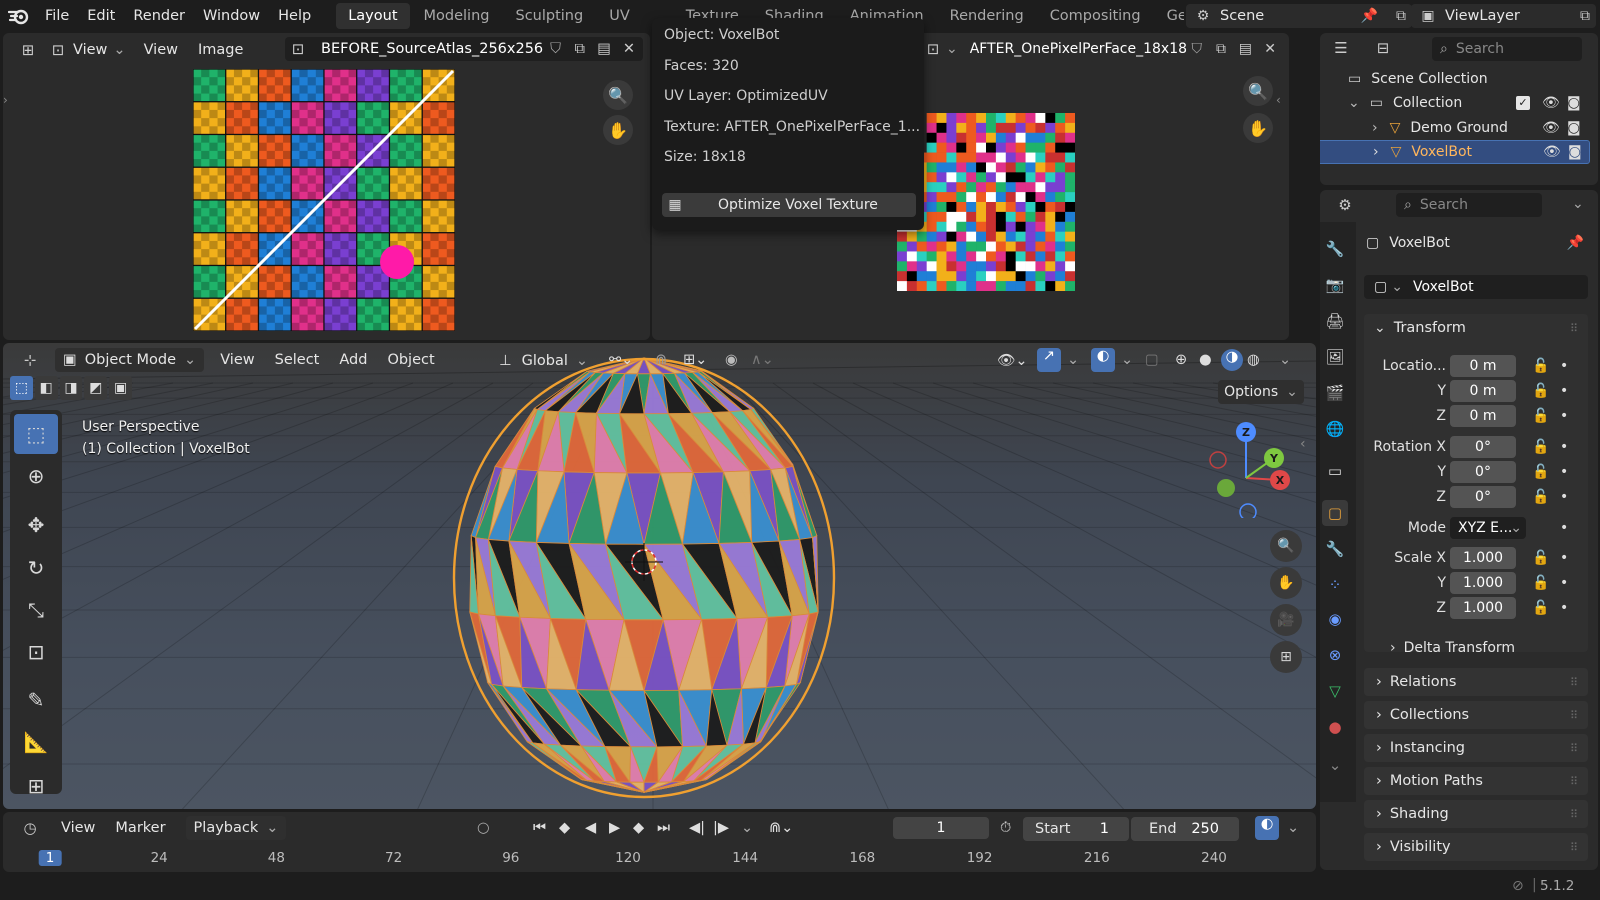 The image size is (1600, 900). What do you see at coordinates (1232, 360) in the screenshot?
I see `material-shading-icon: ◑` at bounding box center [1232, 360].